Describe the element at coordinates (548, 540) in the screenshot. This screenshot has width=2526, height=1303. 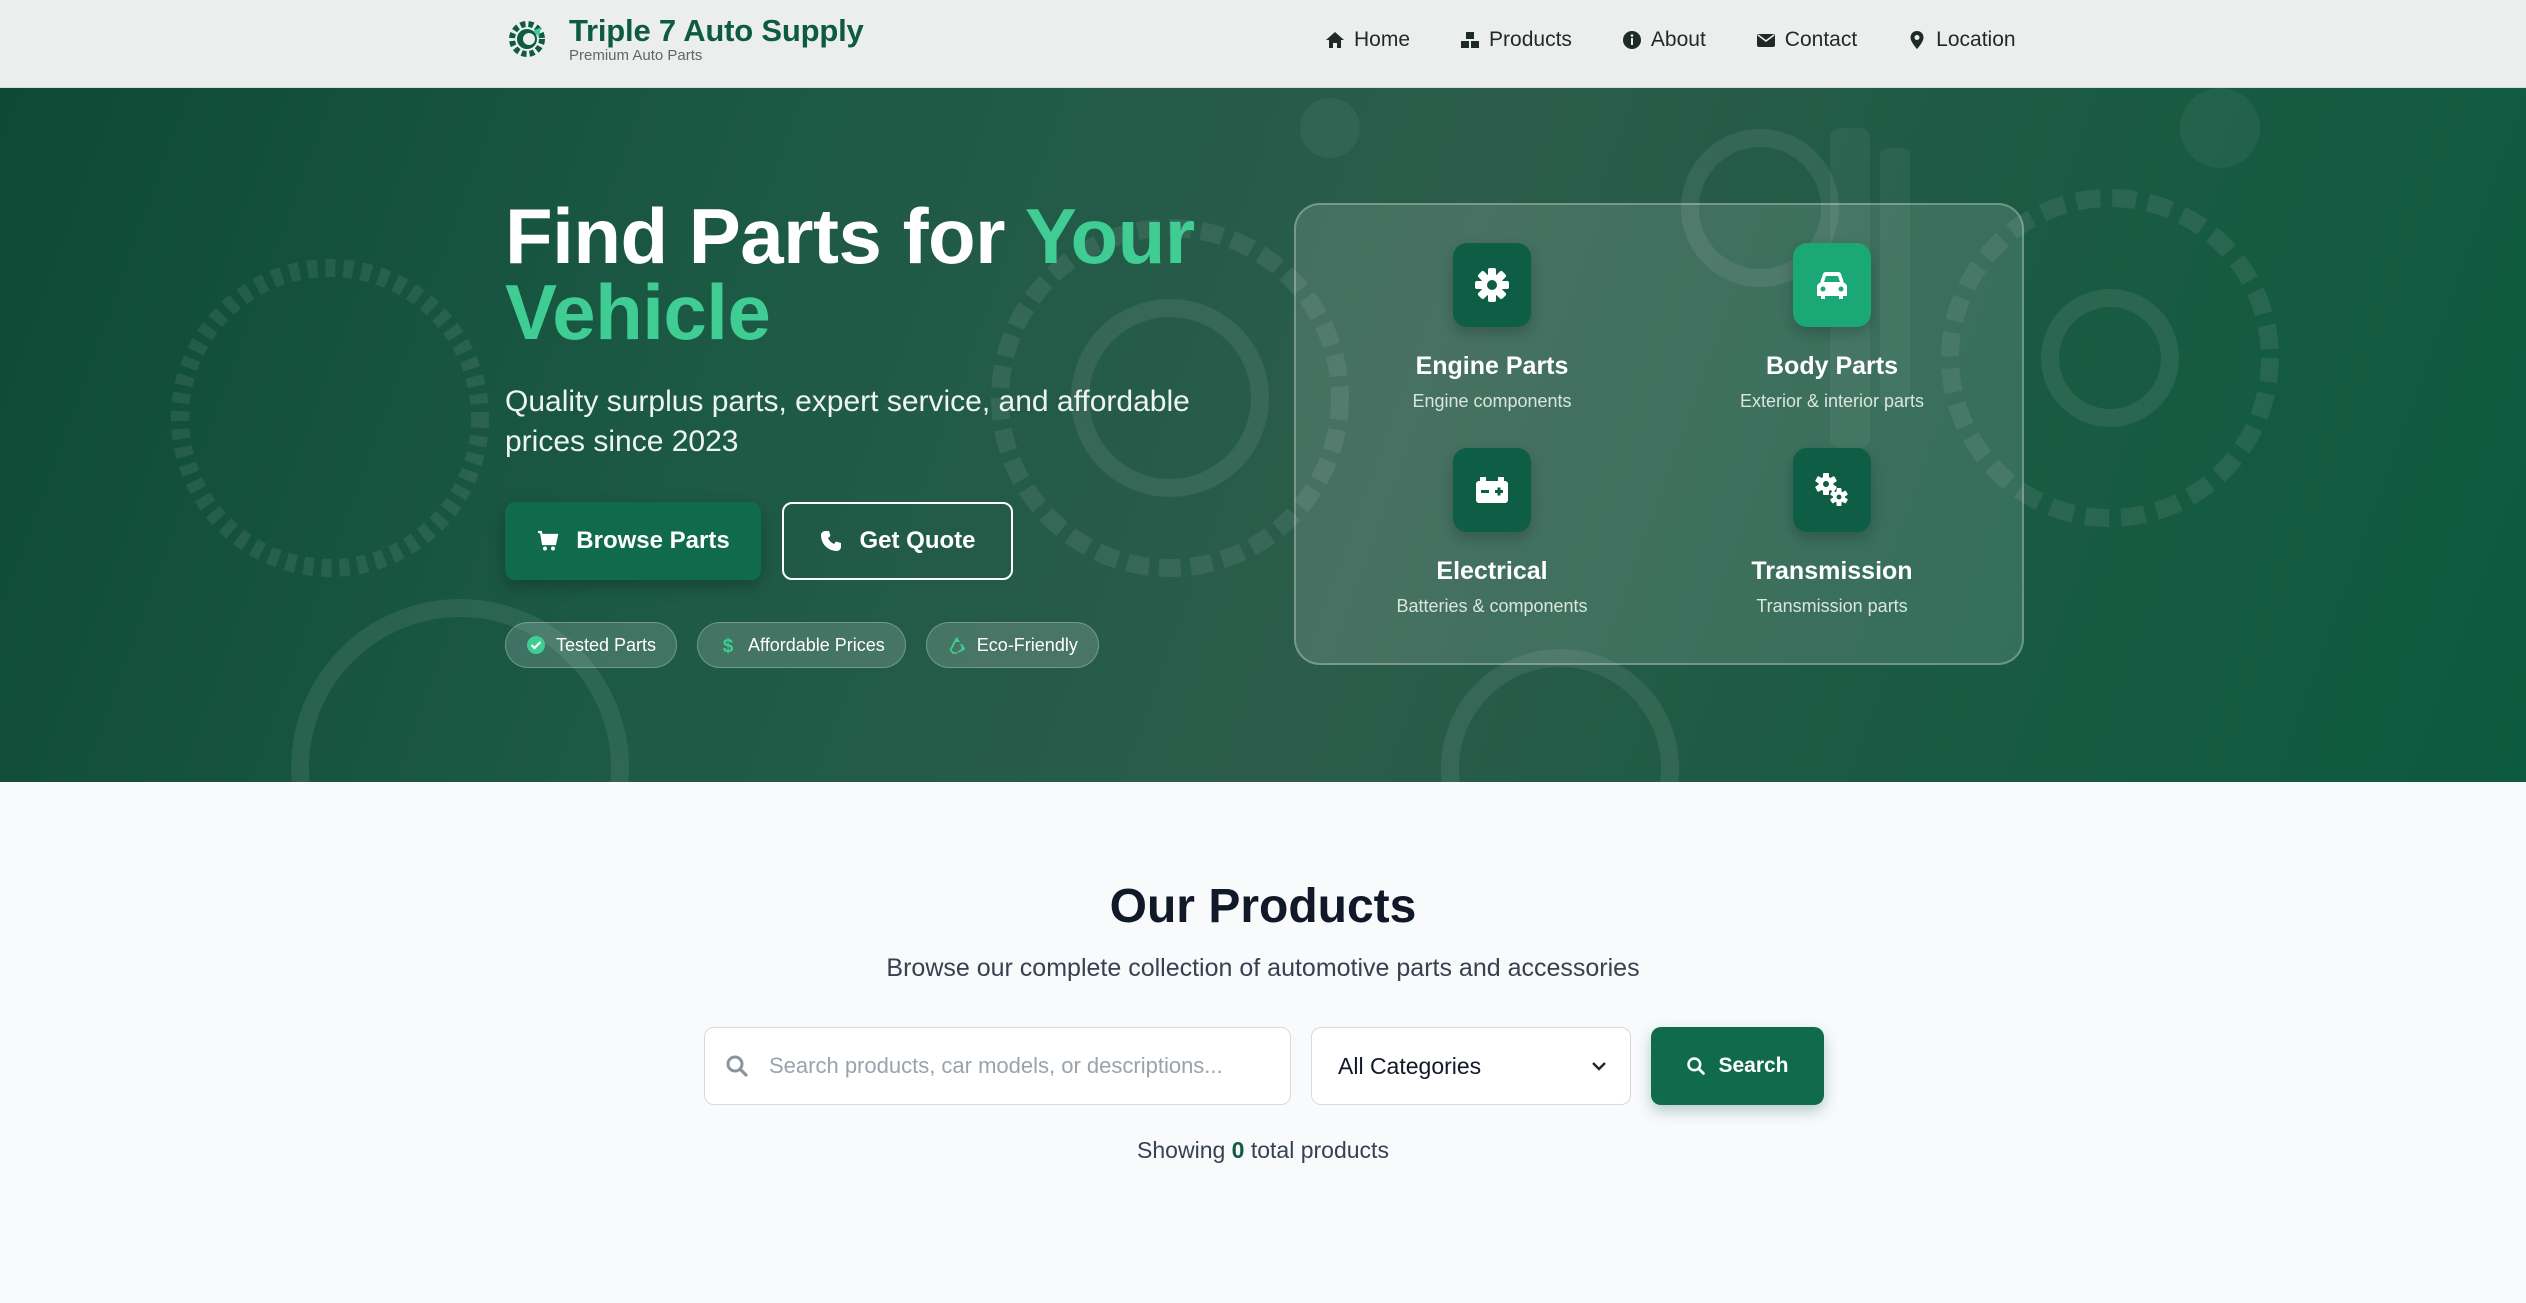
I see `cart-icon` at that location.